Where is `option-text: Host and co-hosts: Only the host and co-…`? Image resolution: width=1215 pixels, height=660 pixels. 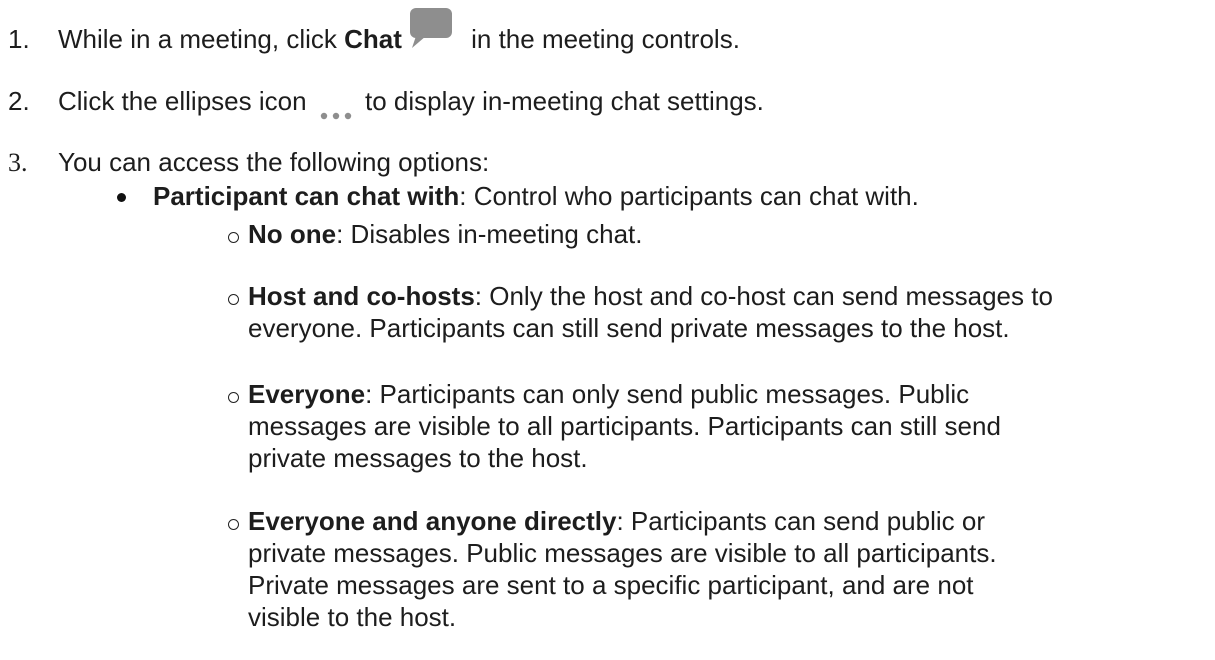
option-text: Host and co-hosts: Only the host and co-… is located at coordinates (688, 312).